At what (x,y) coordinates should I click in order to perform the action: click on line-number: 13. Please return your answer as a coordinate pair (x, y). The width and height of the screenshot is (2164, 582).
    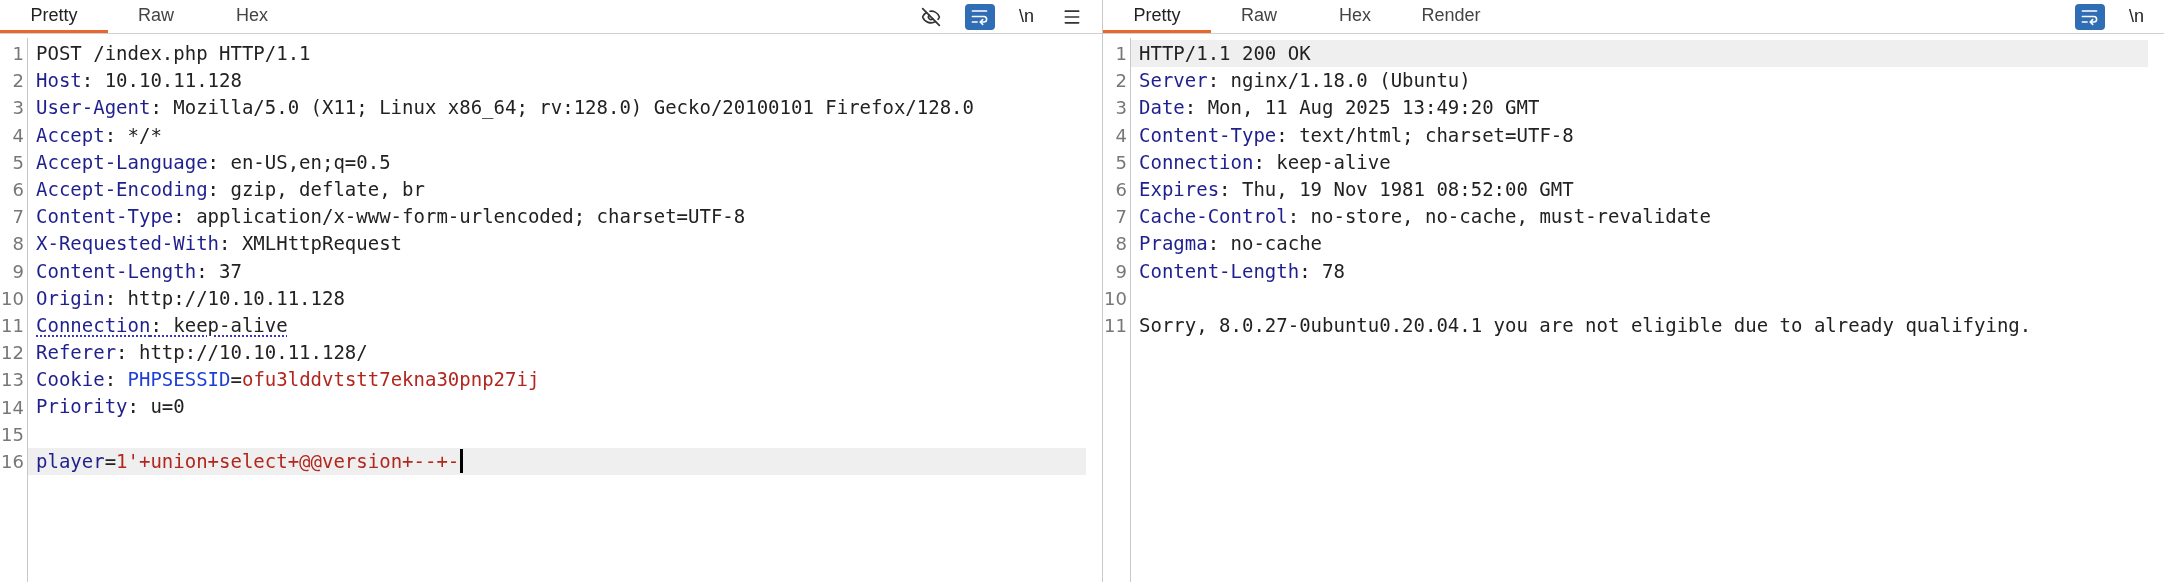
    Looking at the image, I should click on (12, 380).